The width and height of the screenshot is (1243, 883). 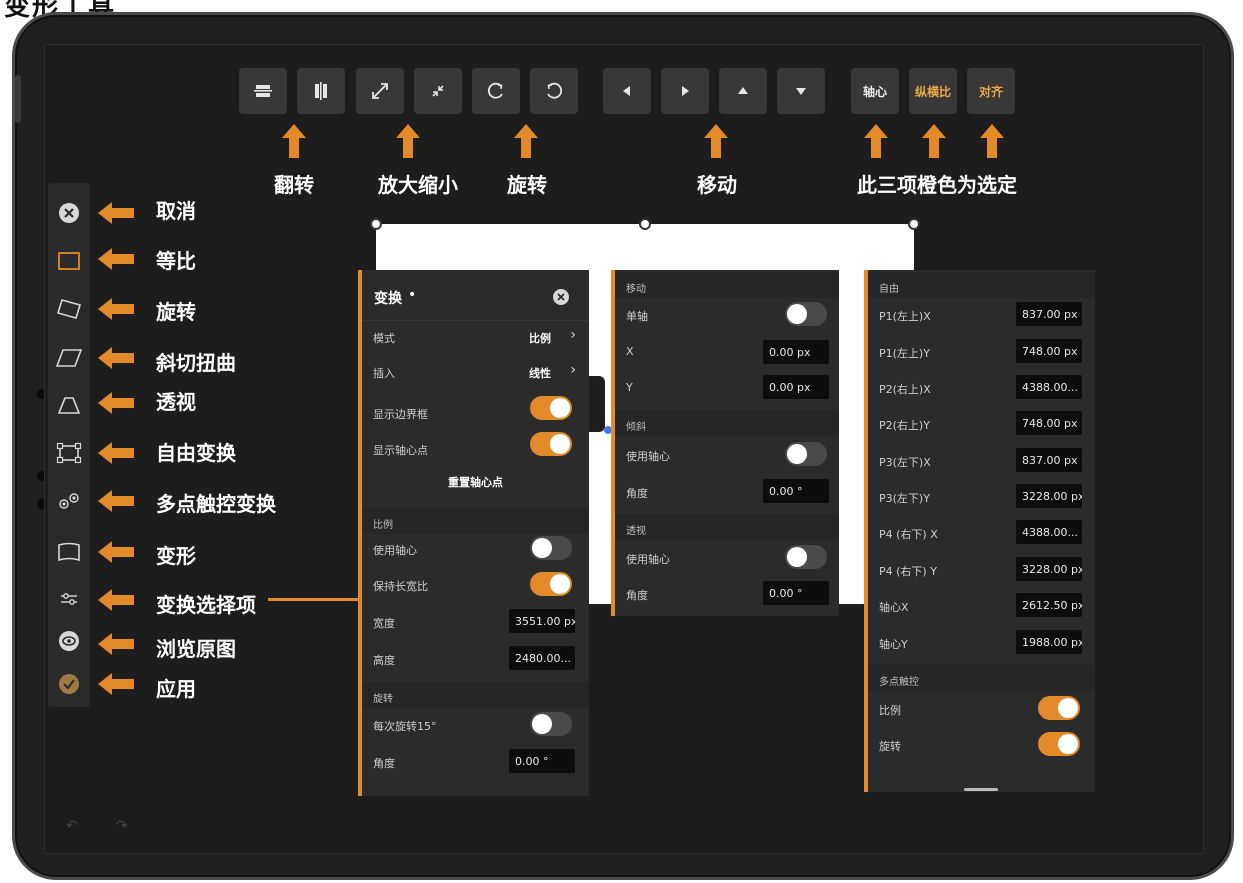 I want to click on move-down-button, so click(x=801, y=91).